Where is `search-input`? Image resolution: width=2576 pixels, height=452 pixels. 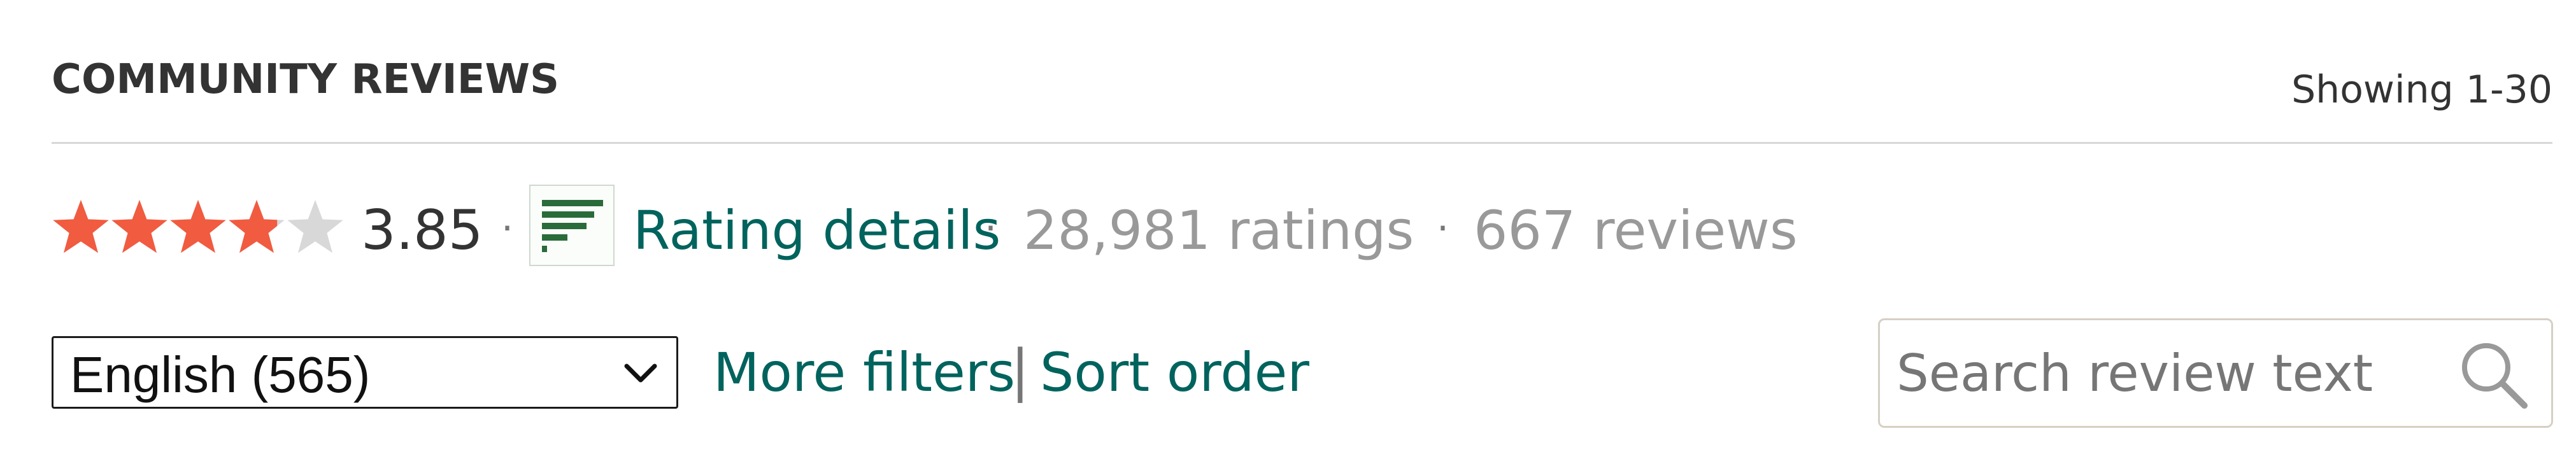
search-input is located at coordinates (2170, 373).